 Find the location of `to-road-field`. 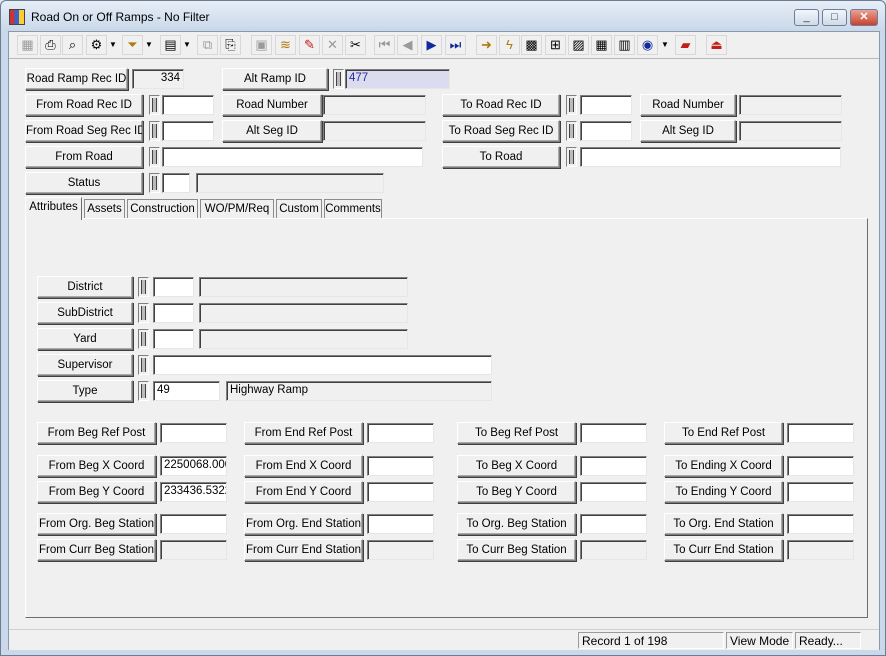

to-road-field is located at coordinates (710, 157).